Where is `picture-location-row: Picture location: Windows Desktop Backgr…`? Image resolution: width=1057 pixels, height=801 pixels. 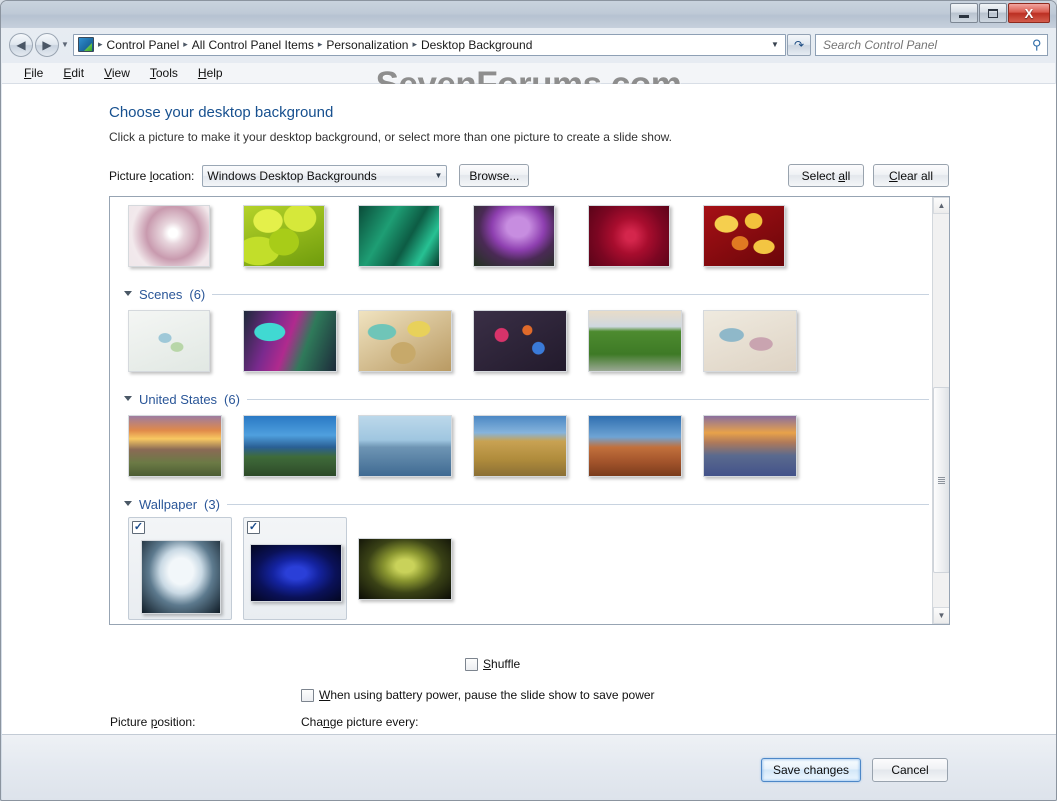
picture-location-row: Picture location: Windows Desktop Backgr… is located at coordinates (319, 175).